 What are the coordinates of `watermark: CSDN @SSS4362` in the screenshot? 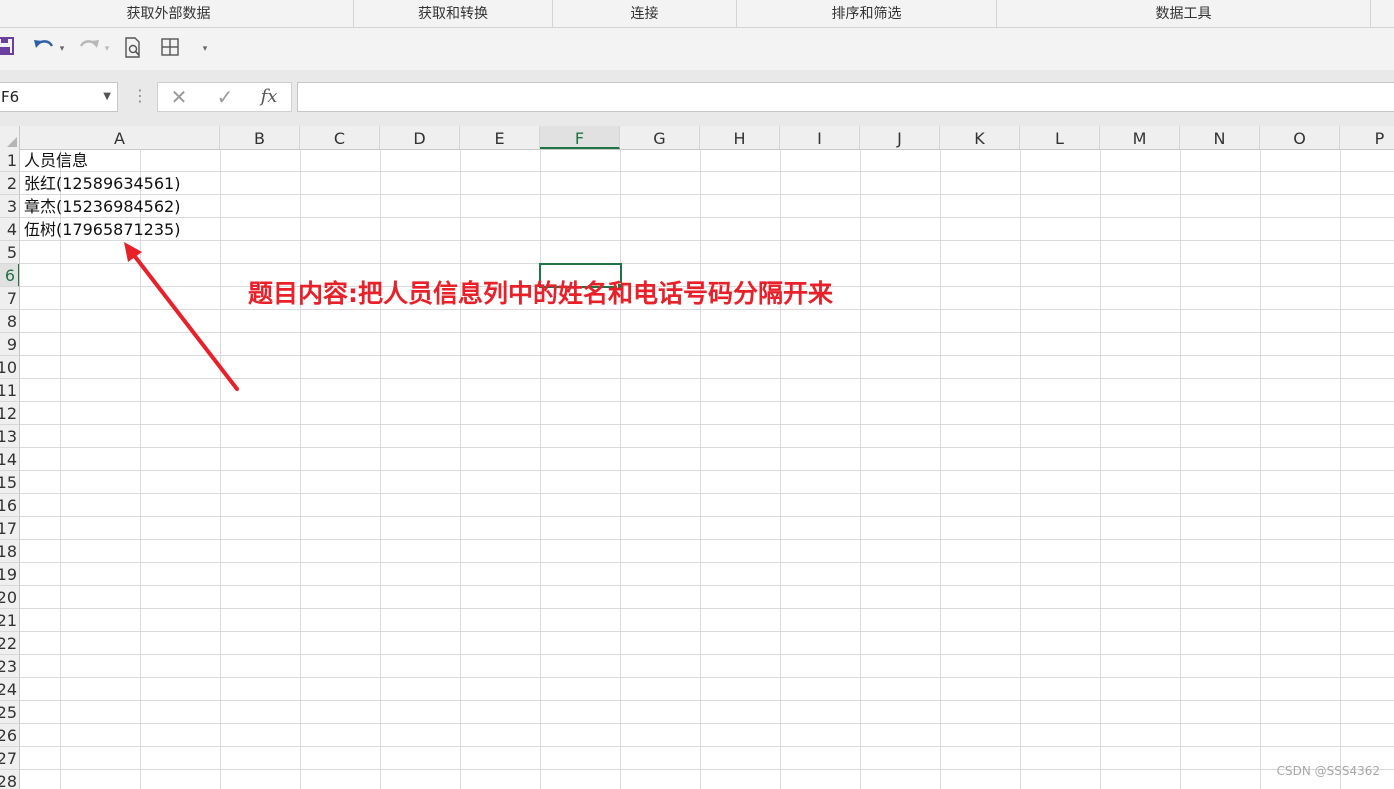 It's located at (1328, 771).